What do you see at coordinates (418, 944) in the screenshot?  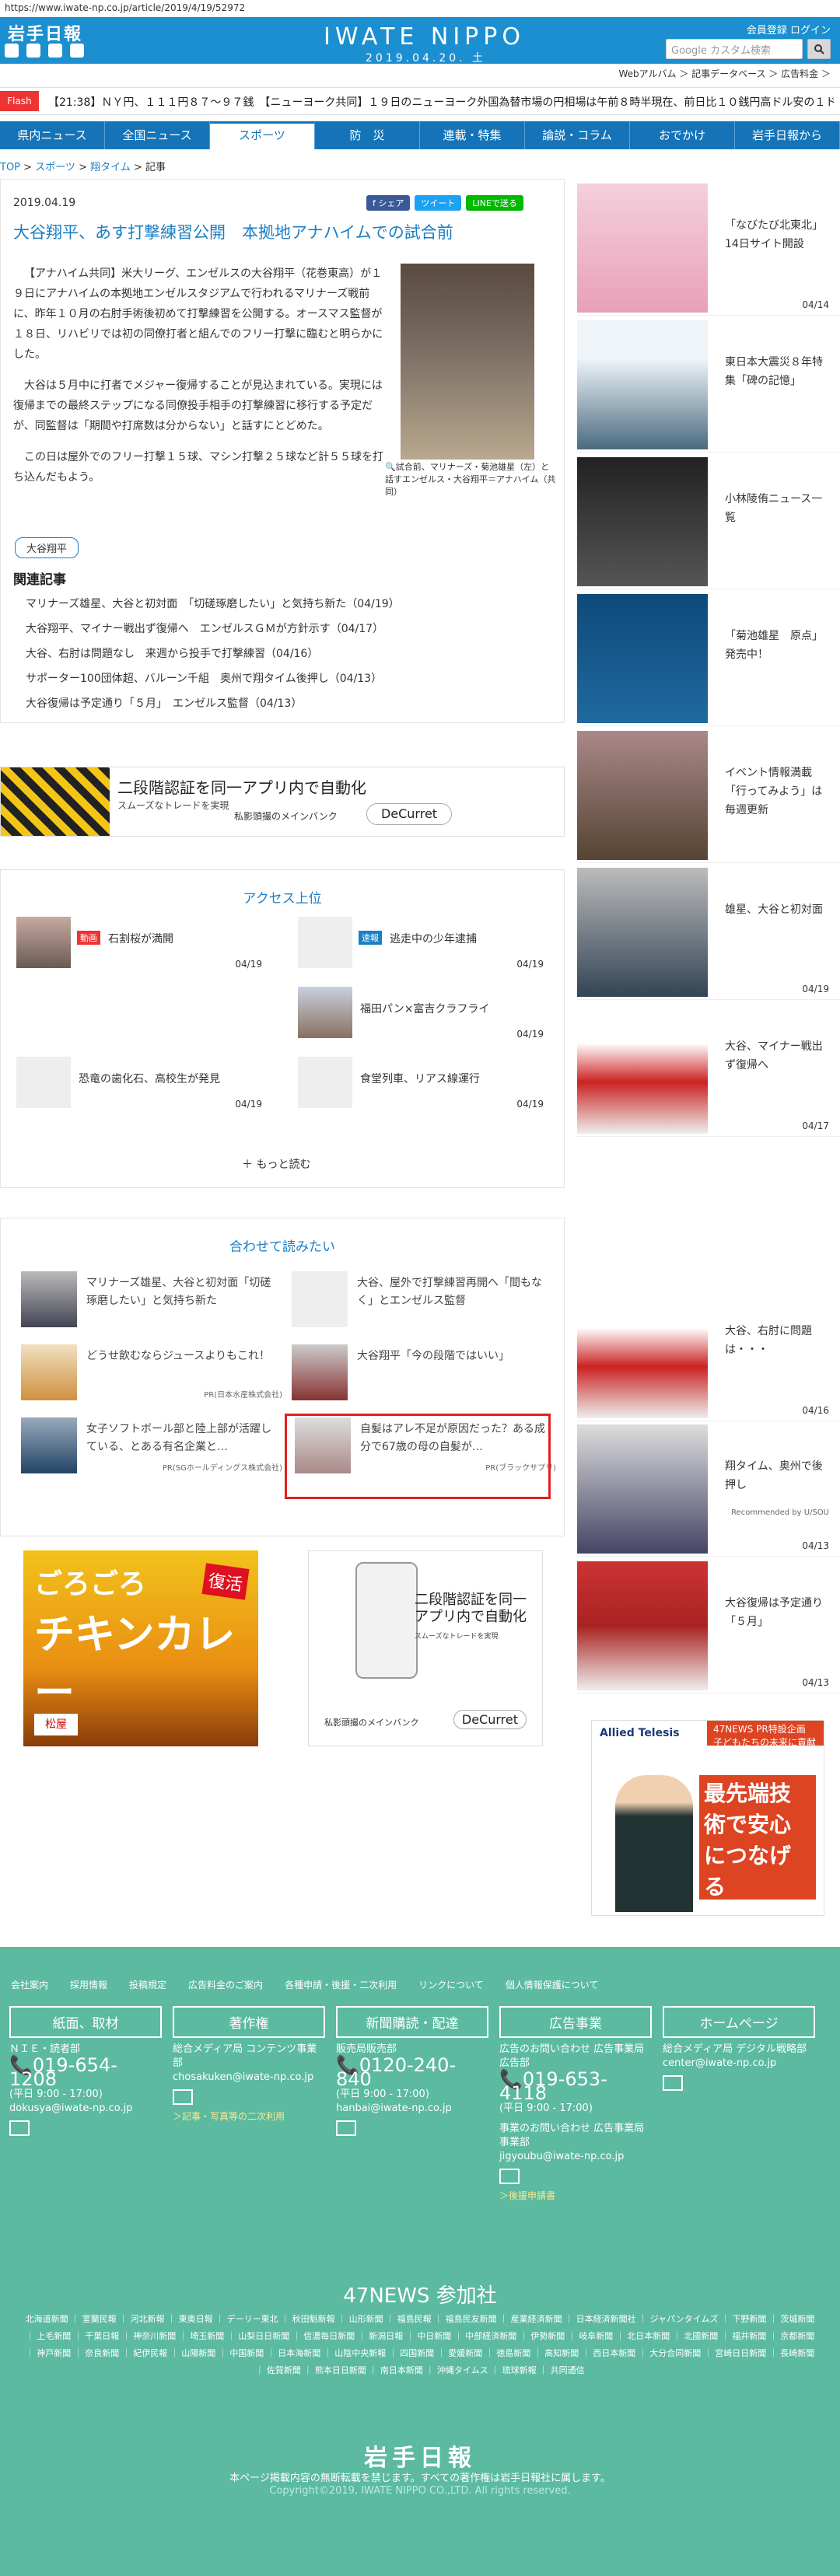 I see `ranking-item: 速報 逃走中の少年逮捕 04/19` at bounding box center [418, 944].